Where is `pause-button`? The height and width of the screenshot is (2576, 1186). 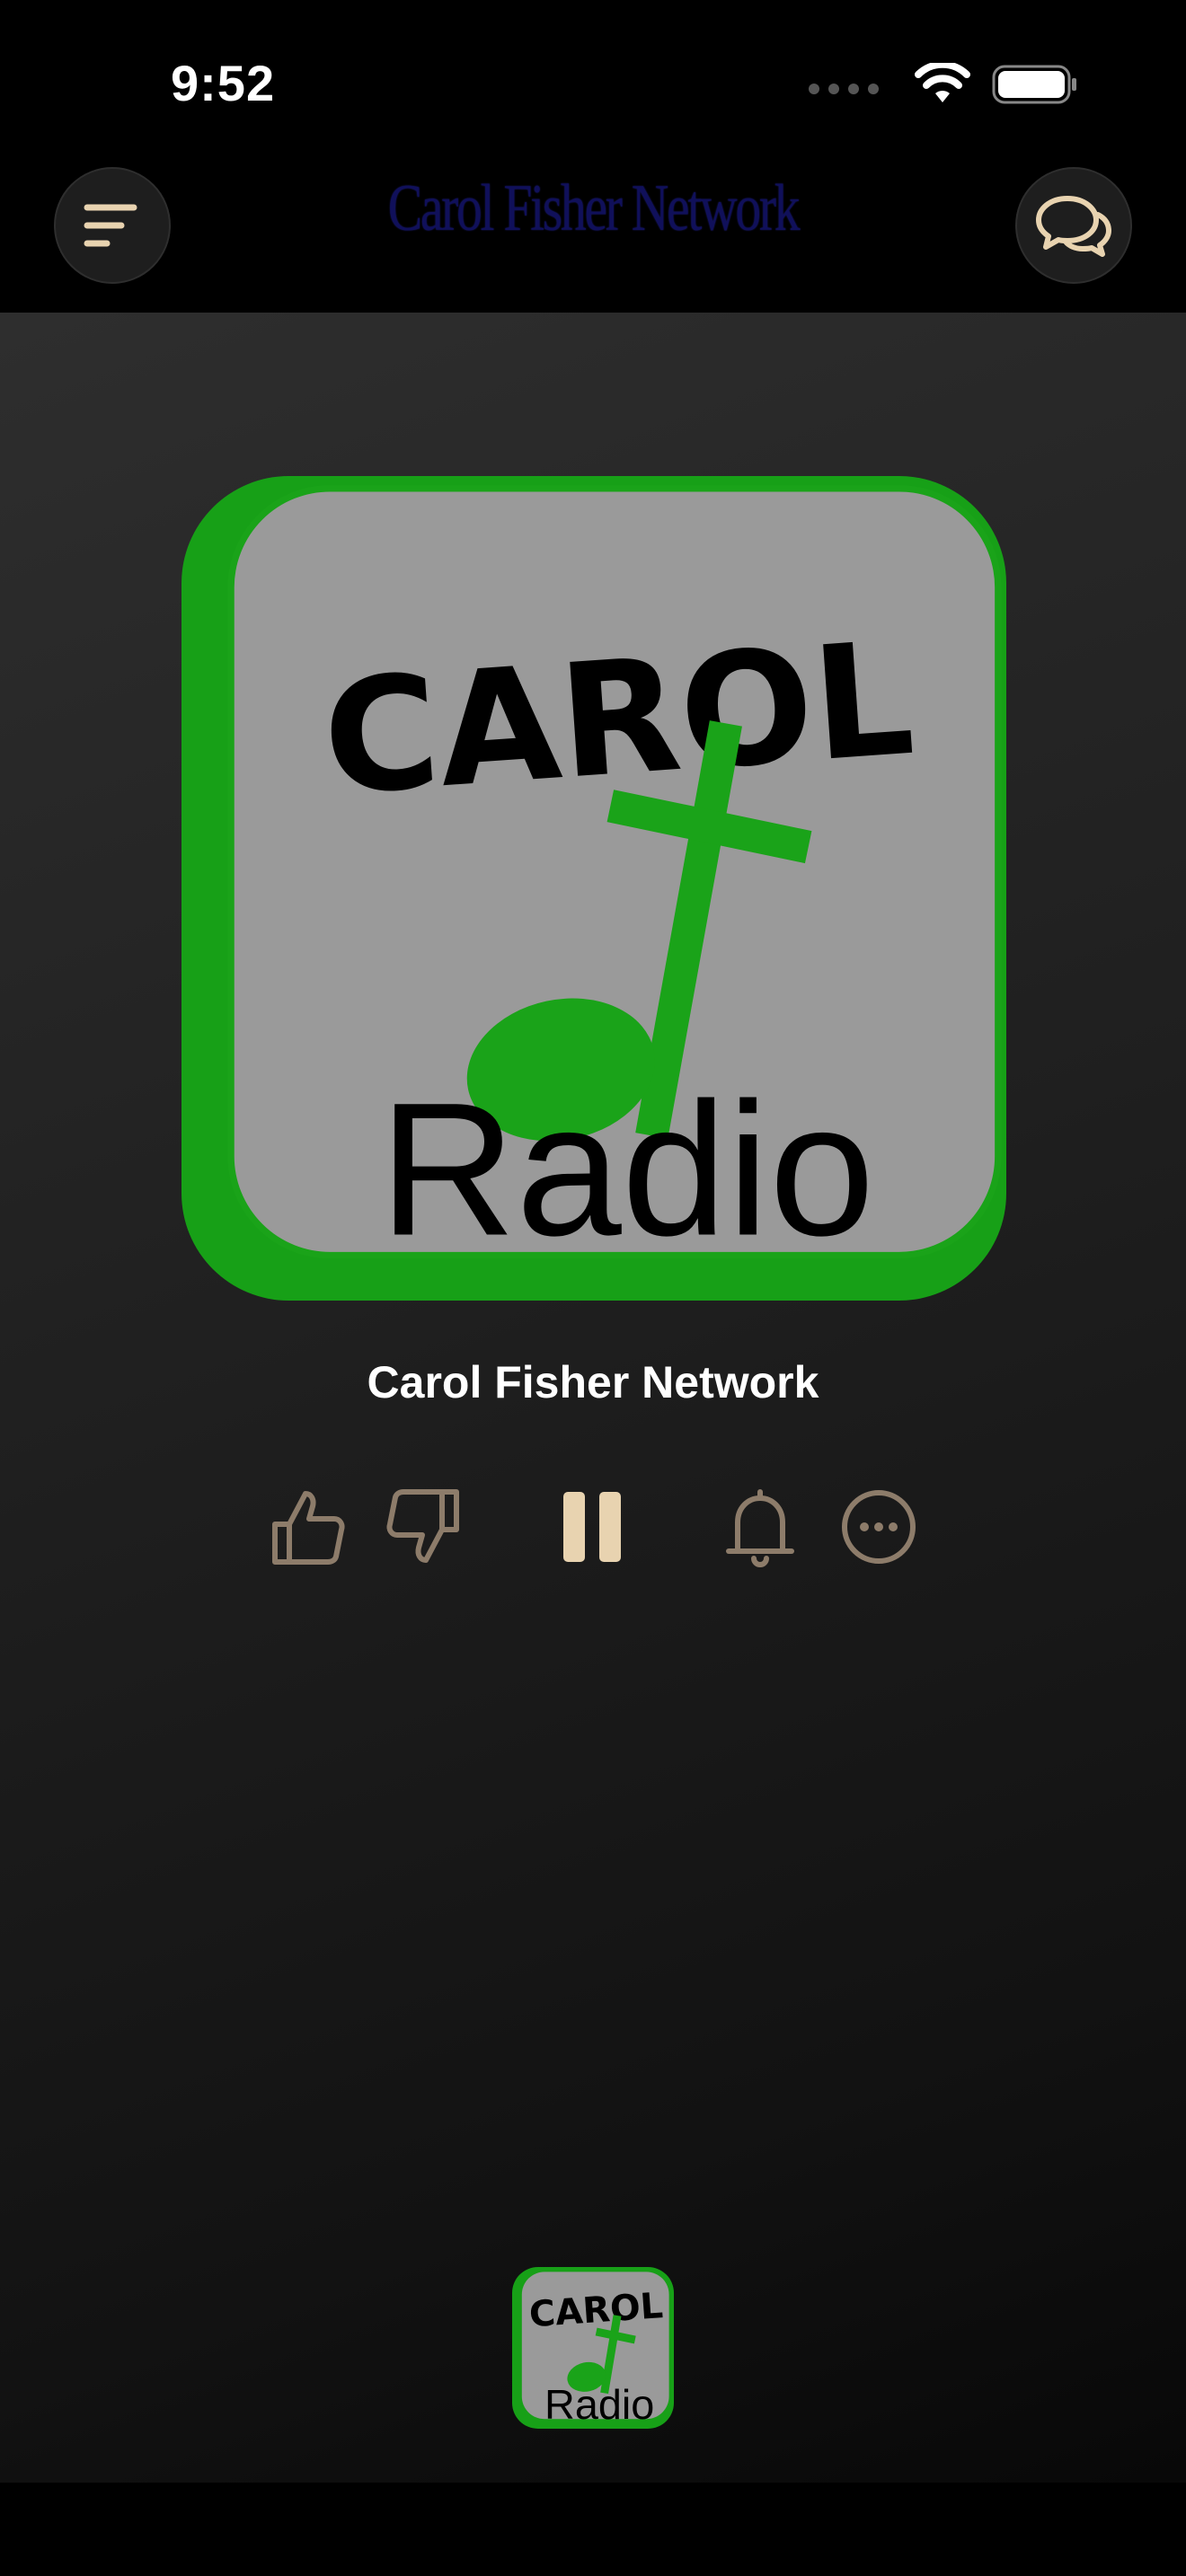
pause-button is located at coordinates (592, 1527).